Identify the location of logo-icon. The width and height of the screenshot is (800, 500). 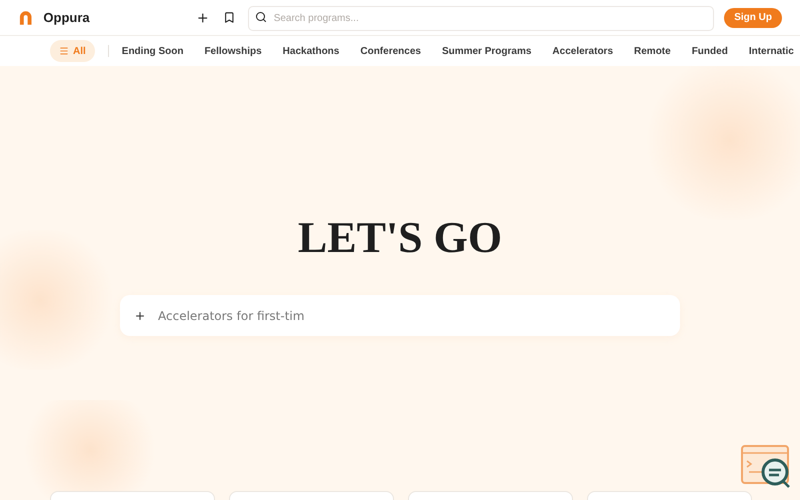
(26, 18).